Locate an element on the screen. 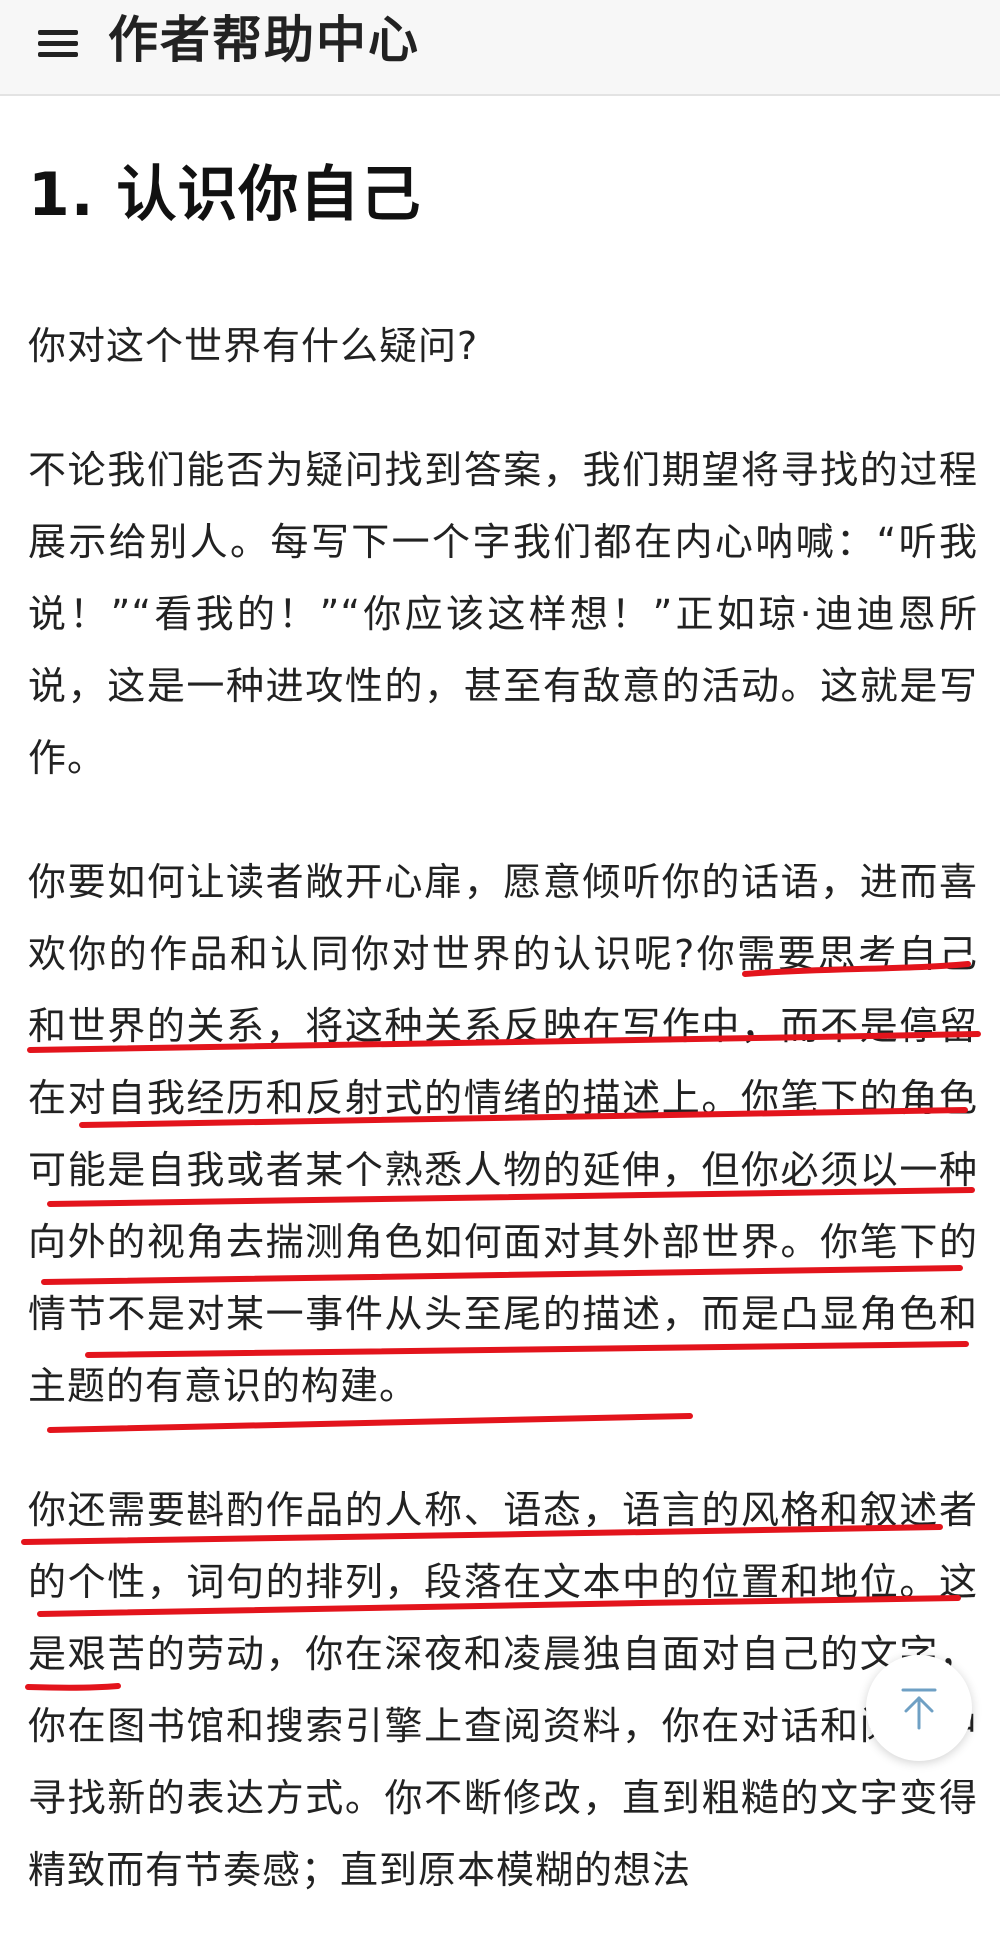 The width and height of the screenshot is (1000, 1958). paragraph-question: 你对这个世界有什么疑问? is located at coordinates (253, 346).